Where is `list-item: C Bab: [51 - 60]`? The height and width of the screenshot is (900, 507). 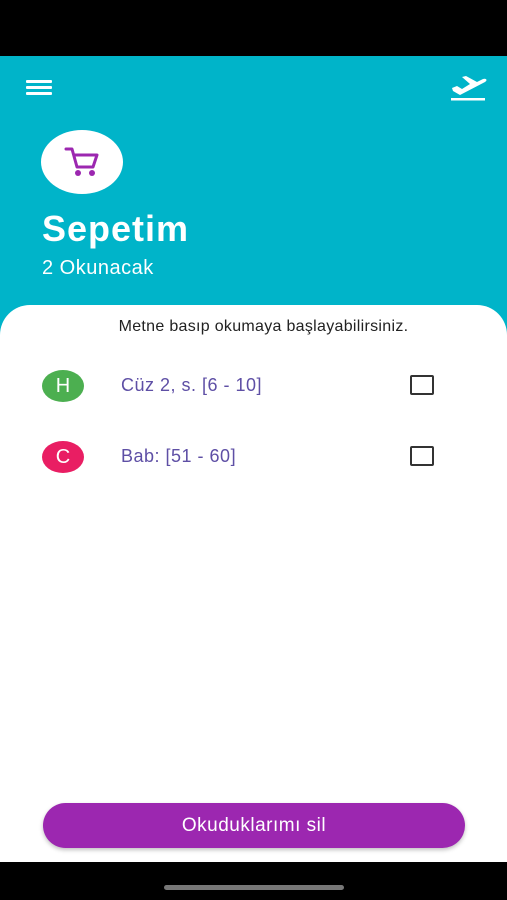 list-item: C Bab: [51 - 60] is located at coordinates (253, 457).